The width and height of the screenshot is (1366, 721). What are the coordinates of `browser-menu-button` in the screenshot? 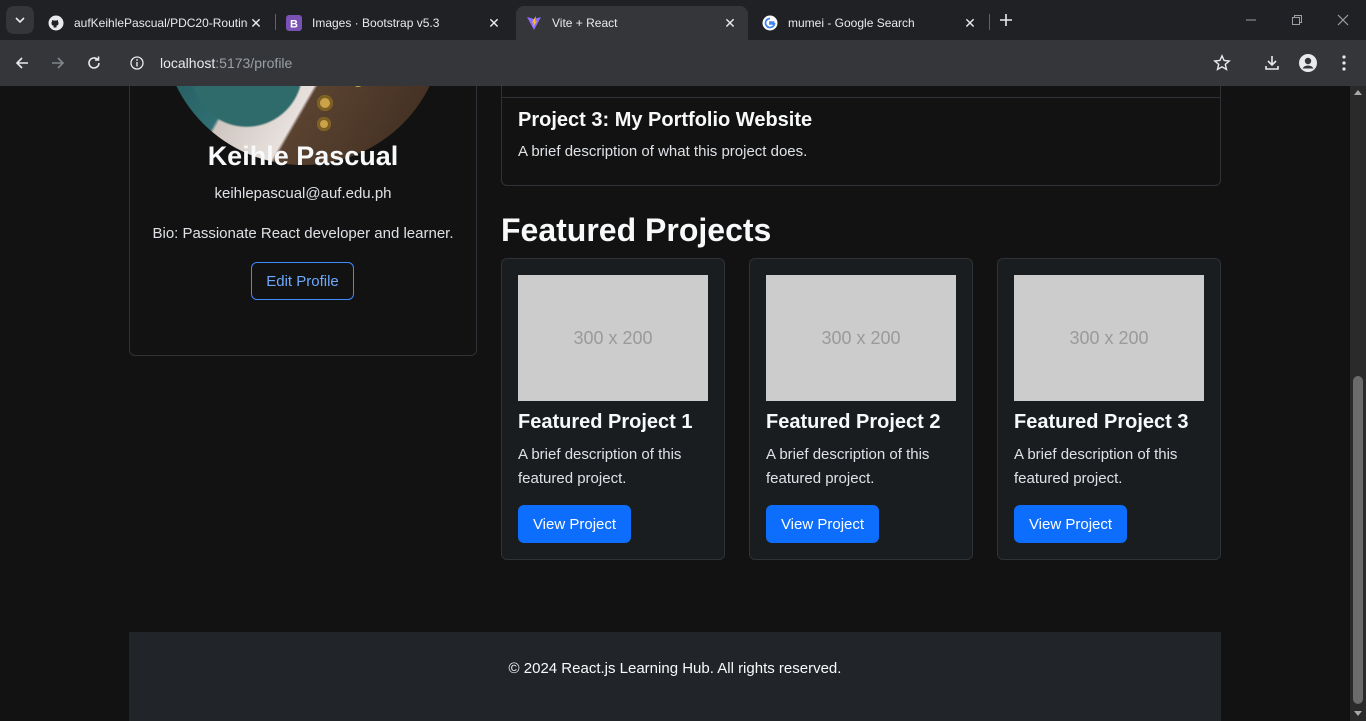 It's located at (1344, 63).